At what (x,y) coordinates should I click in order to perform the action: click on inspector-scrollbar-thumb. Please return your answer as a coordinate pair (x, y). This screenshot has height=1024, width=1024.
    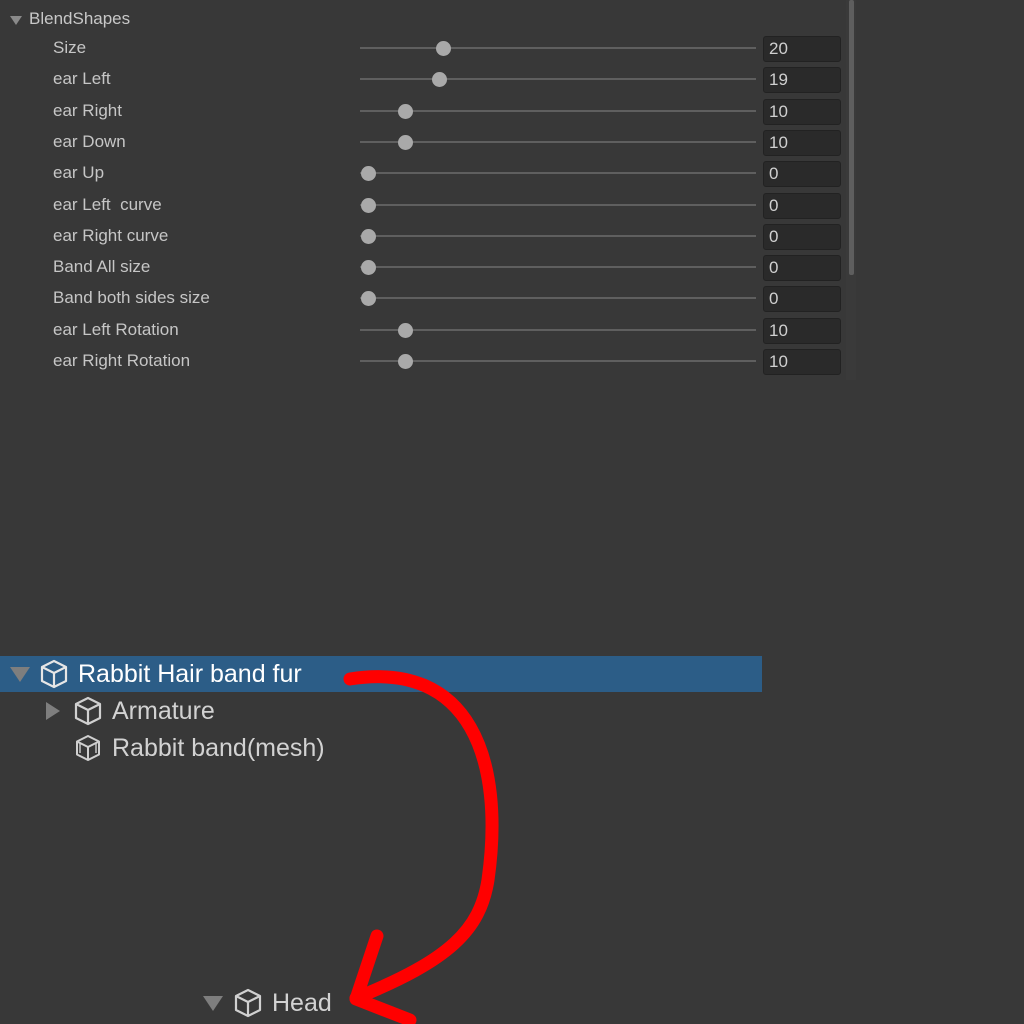
    Looking at the image, I should click on (851, 137).